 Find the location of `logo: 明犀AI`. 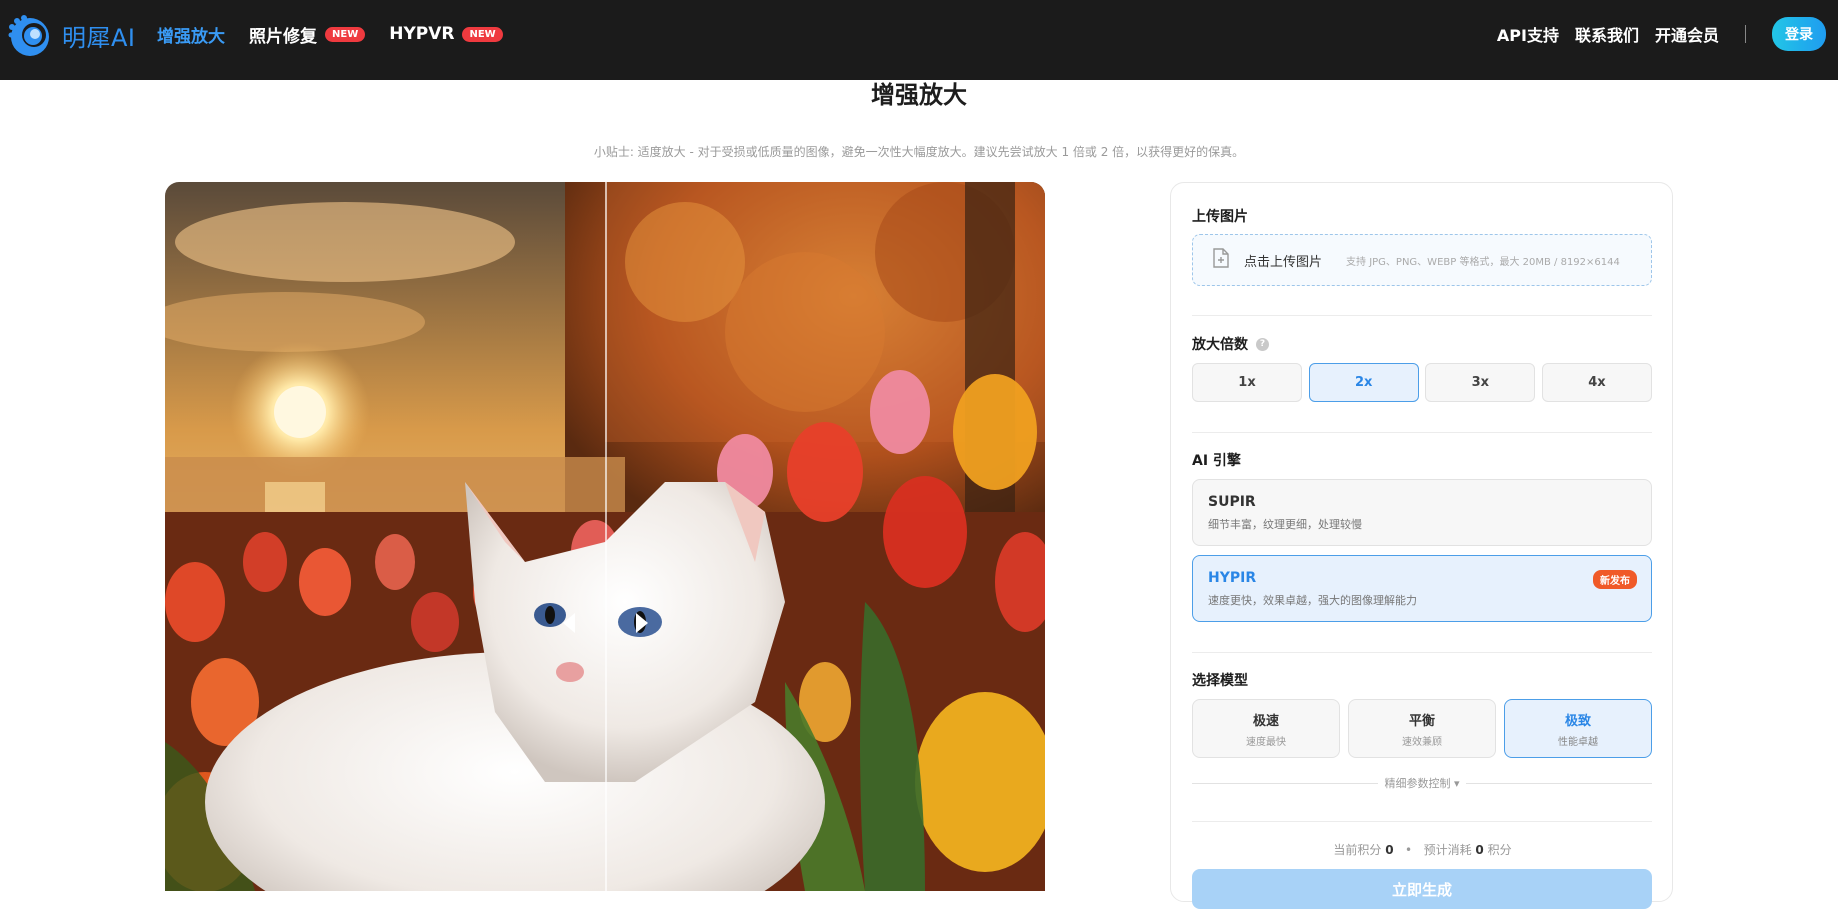

logo: 明犀AI is located at coordinates (71, 35).